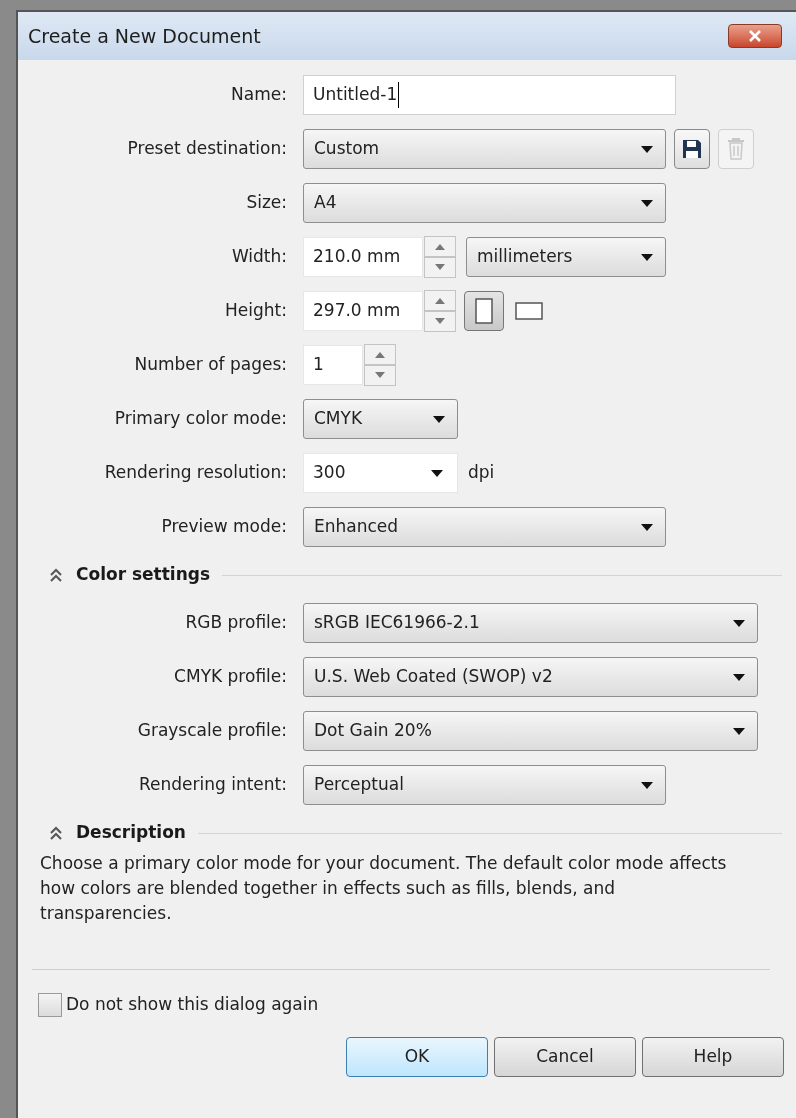  Describe the element at coordinates (266, 203) in the screenshot. I see `field-label: Size:` at that location.